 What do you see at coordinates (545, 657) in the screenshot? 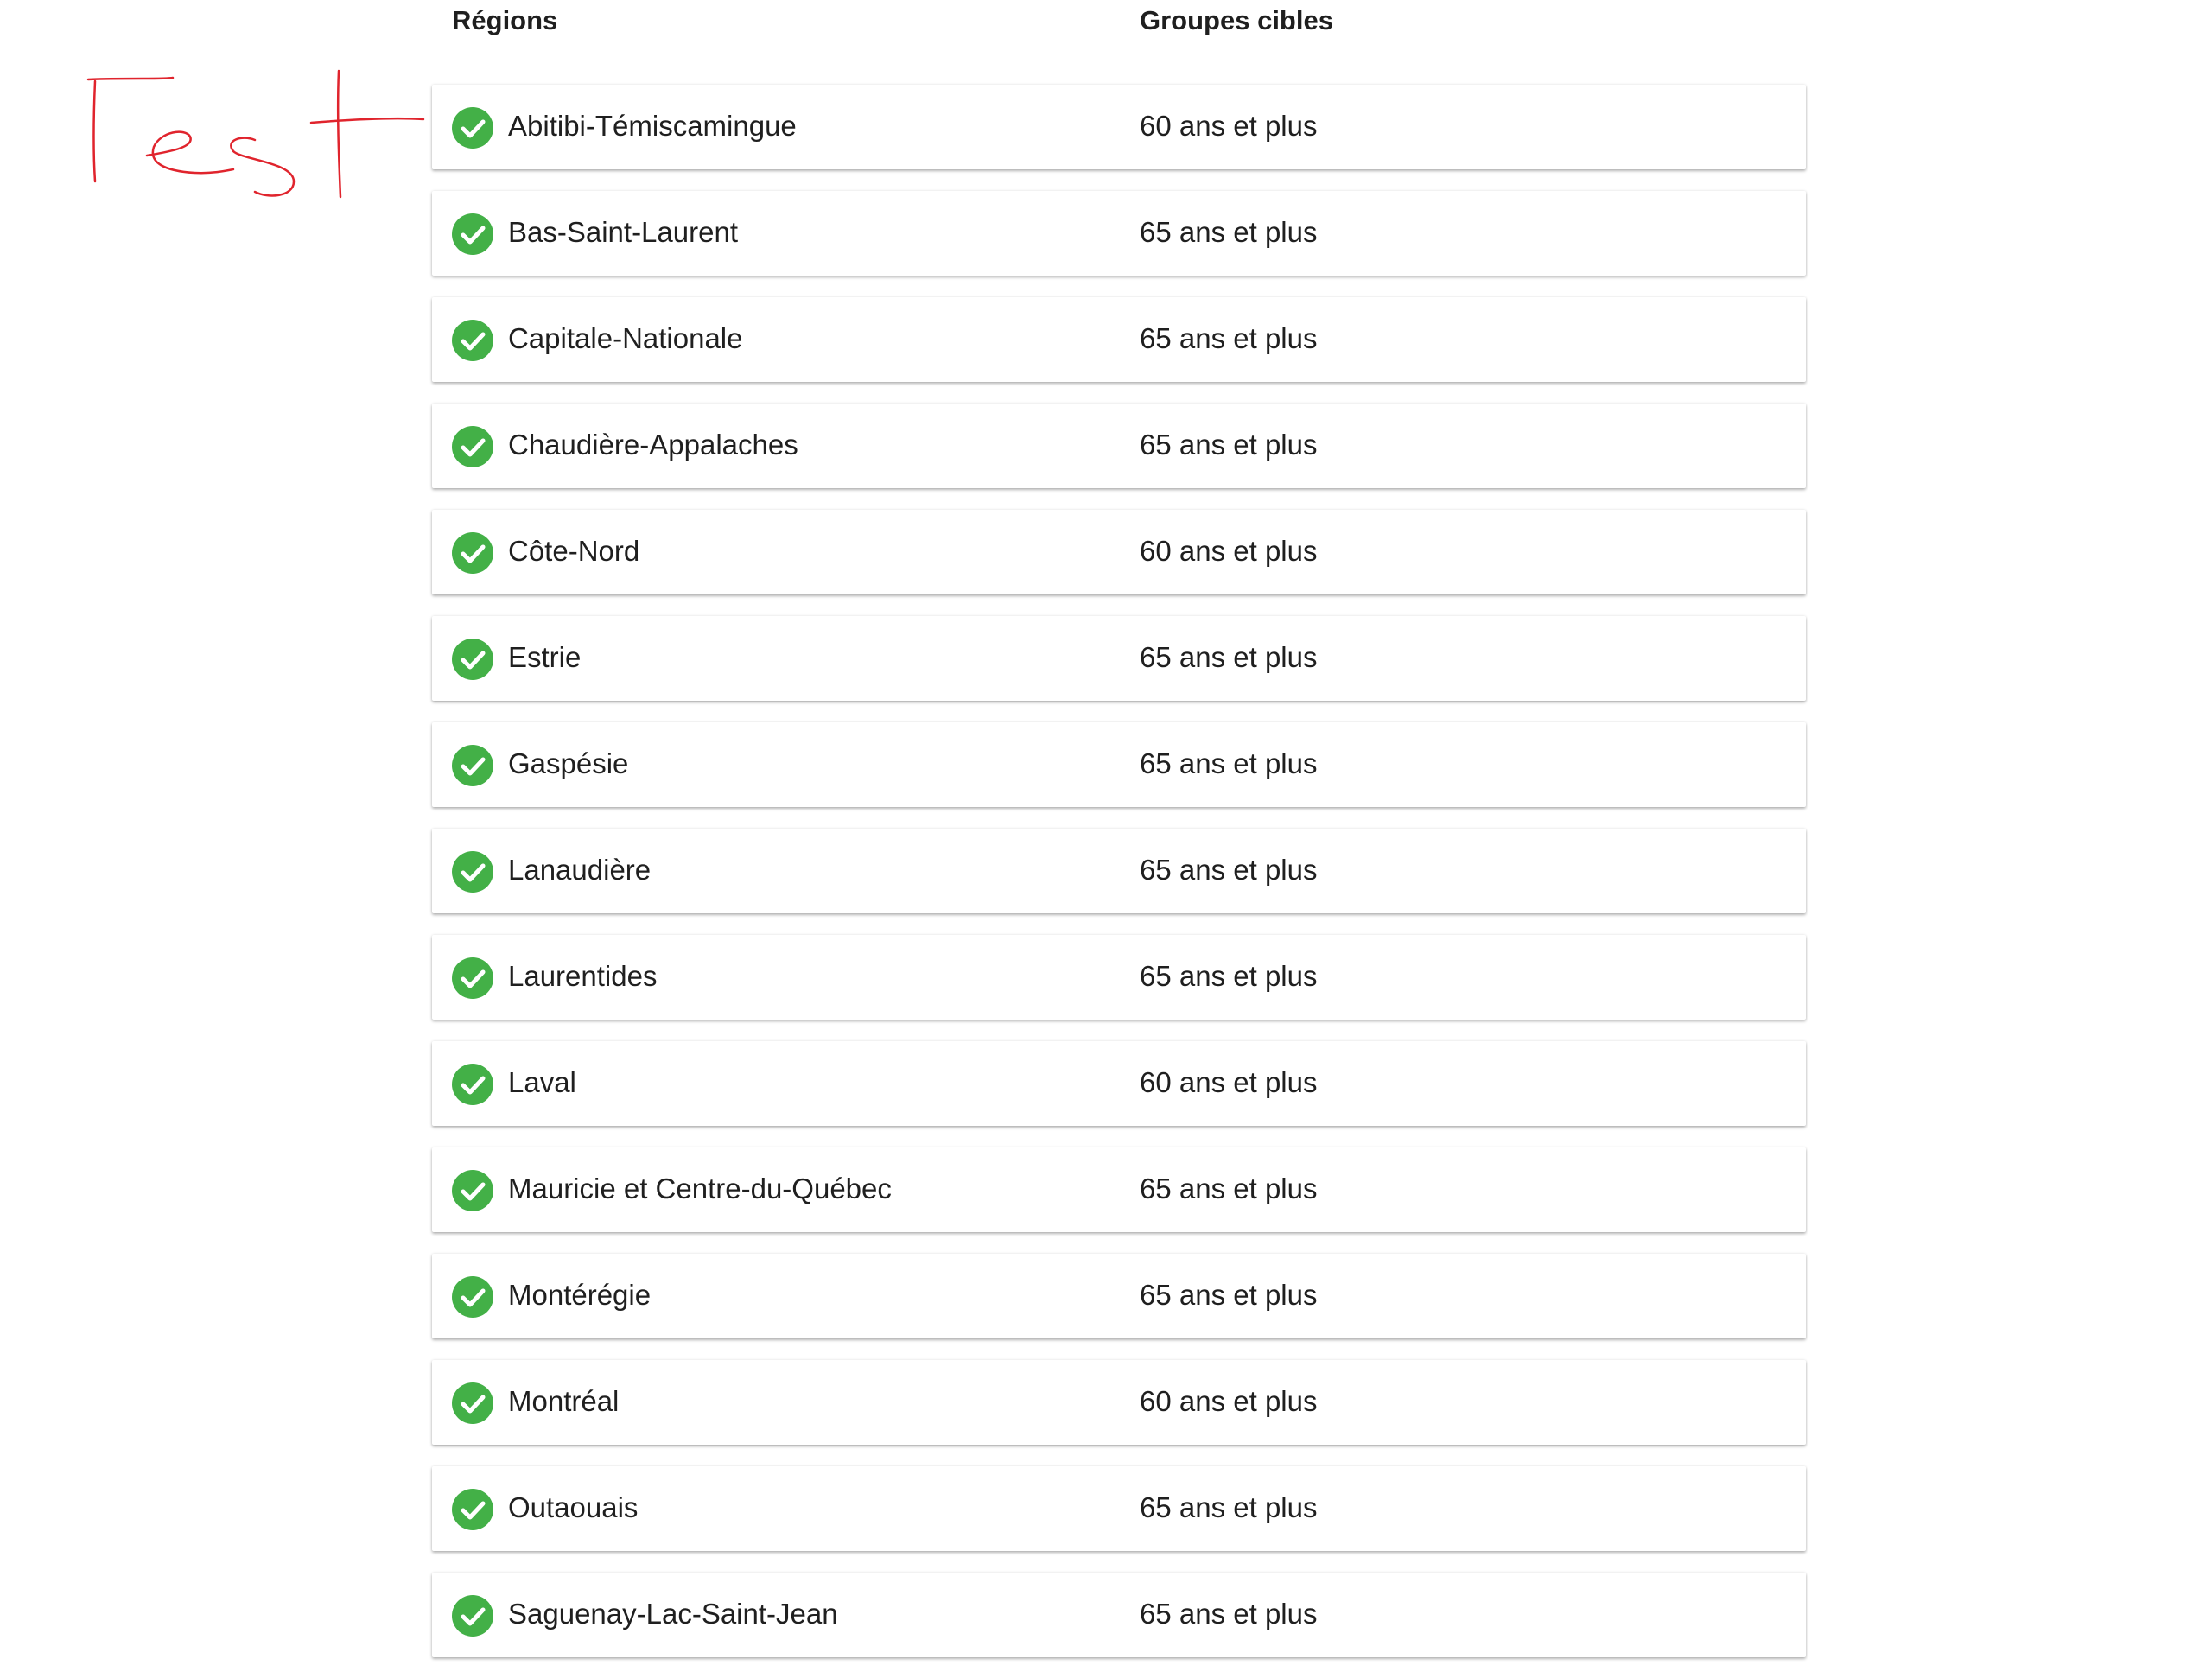
I see `region-name: Estrie` at bounding box center [545, 657].